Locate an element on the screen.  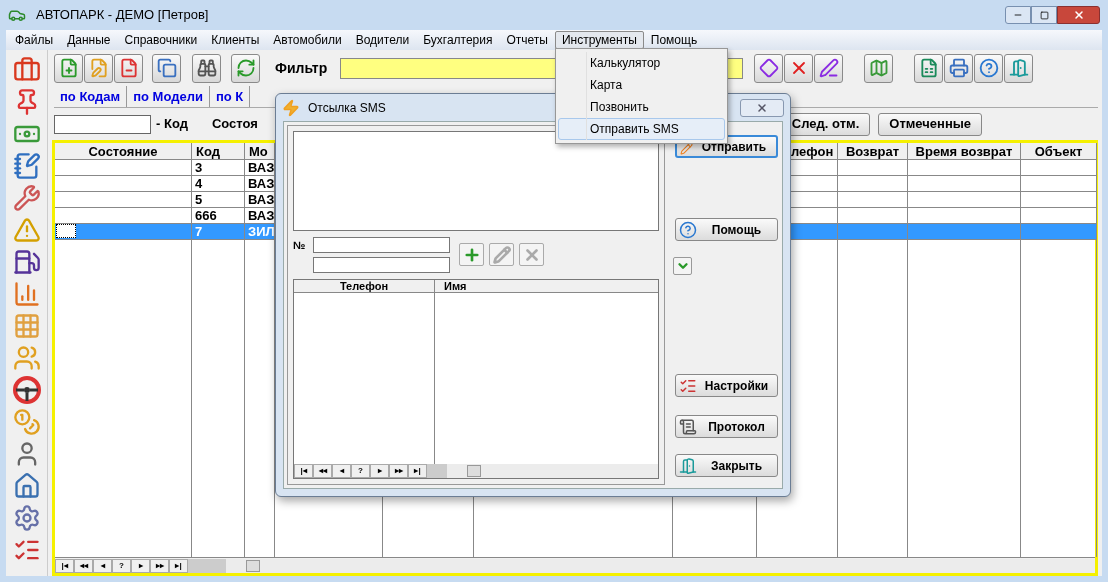
log-button: Протокол is located at coordinates (726, 426).